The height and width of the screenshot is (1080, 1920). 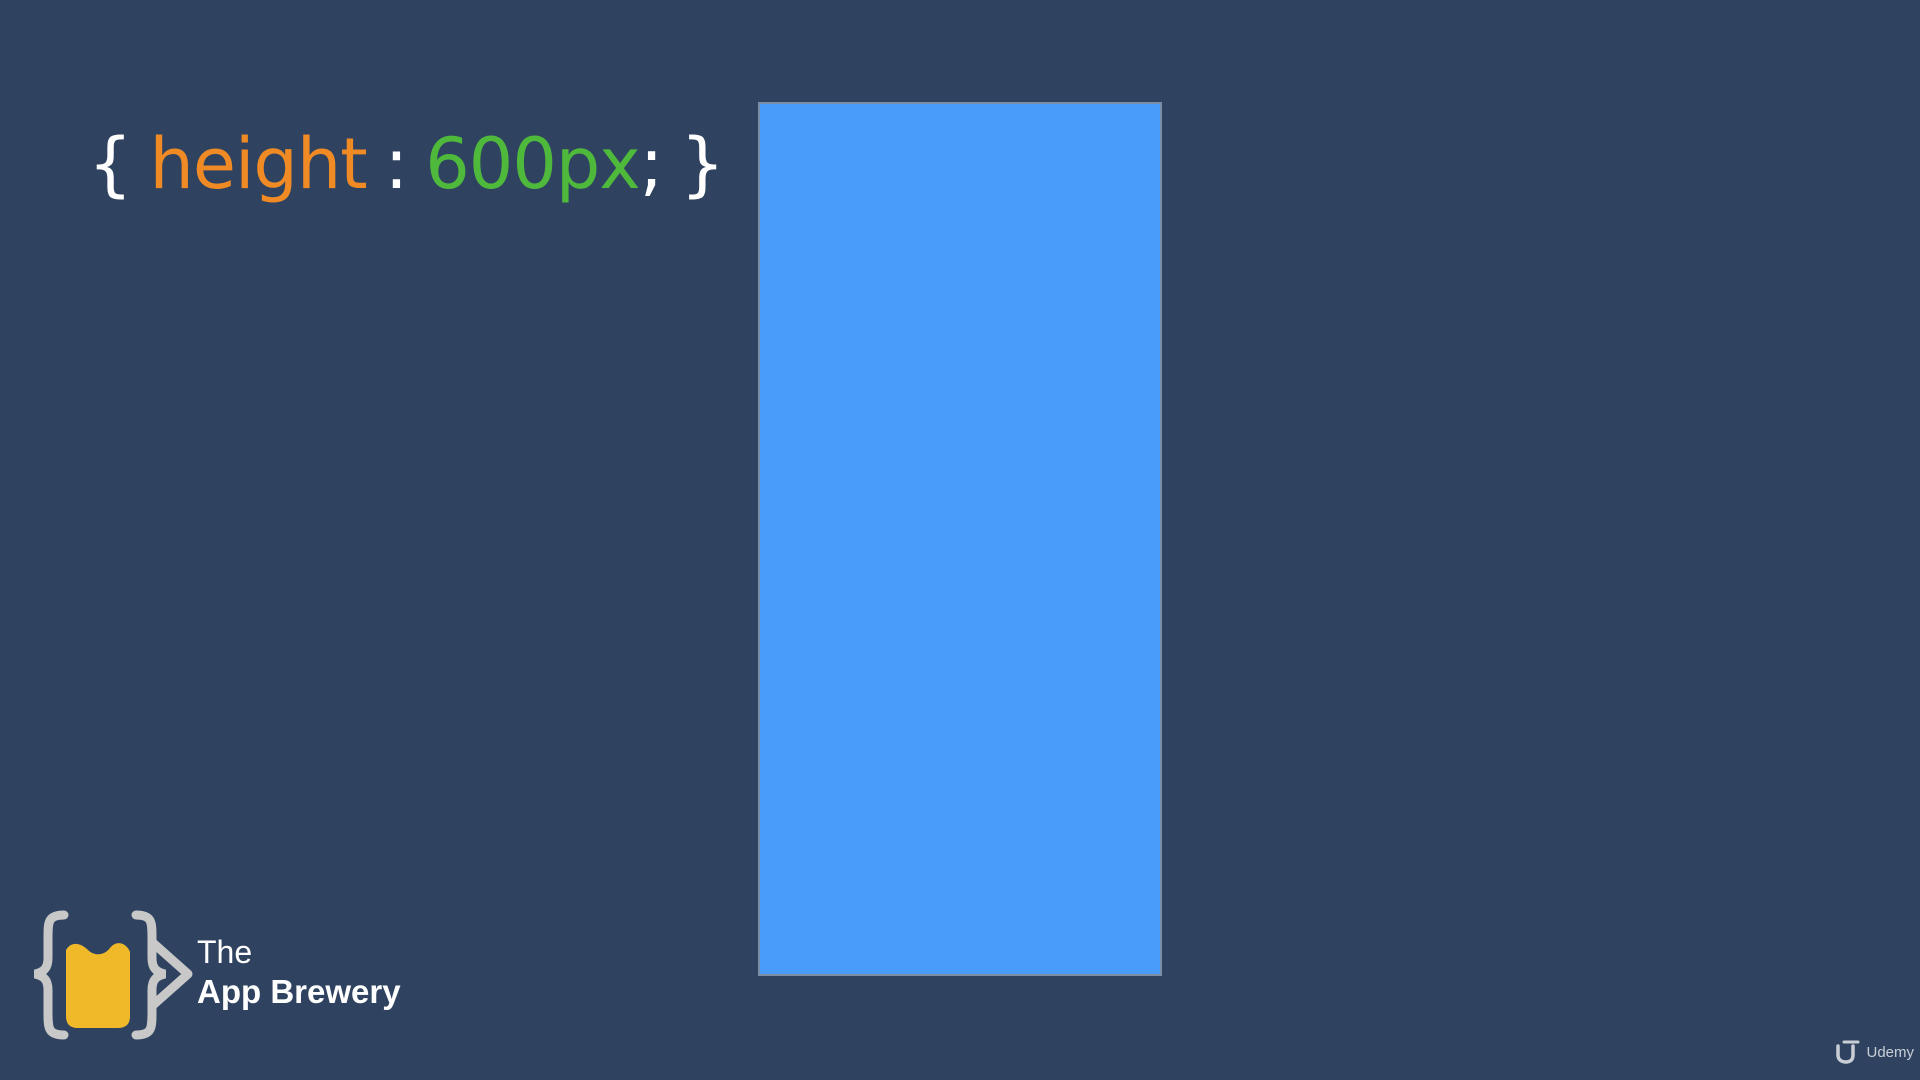 I want to click on udemy-watermark: Udemy, so click(x=1874, y=1052).